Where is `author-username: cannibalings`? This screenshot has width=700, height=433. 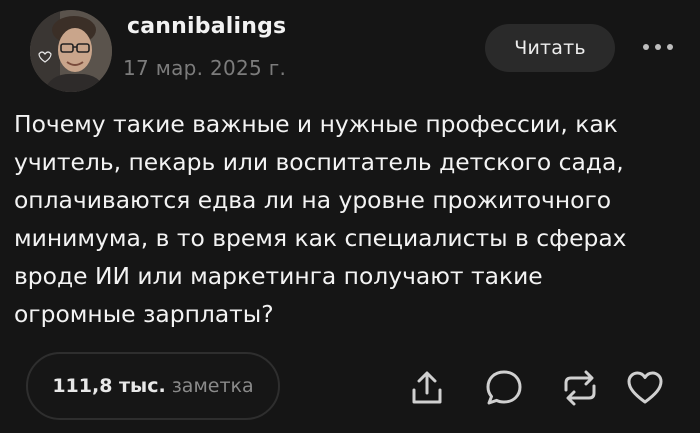 author-username: cannibalings is located at coordinates (206, 26).